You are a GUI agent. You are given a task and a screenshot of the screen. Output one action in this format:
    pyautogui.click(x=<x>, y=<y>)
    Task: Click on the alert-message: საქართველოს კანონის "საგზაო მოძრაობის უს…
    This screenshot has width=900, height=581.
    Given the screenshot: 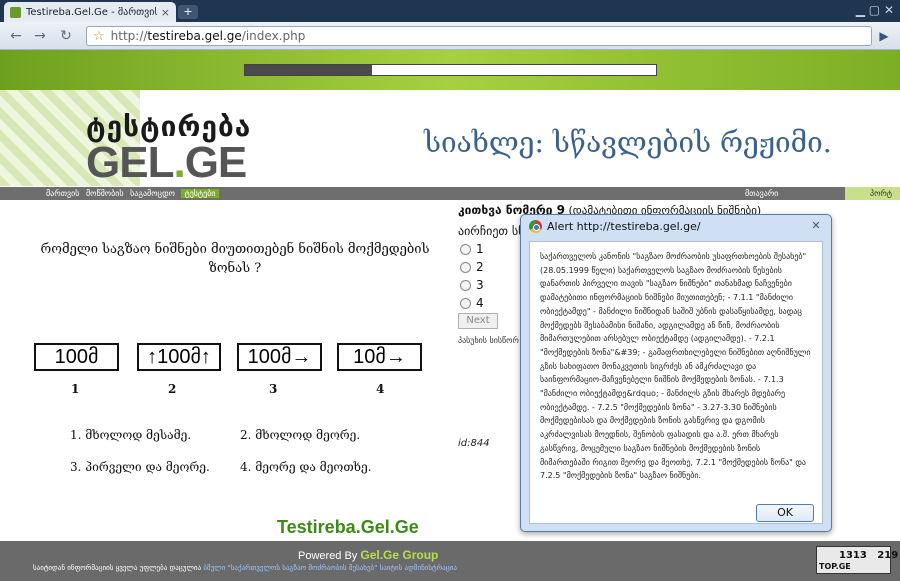 What is the action you would take?
    pyautogui.click(x=675, y=366)
    